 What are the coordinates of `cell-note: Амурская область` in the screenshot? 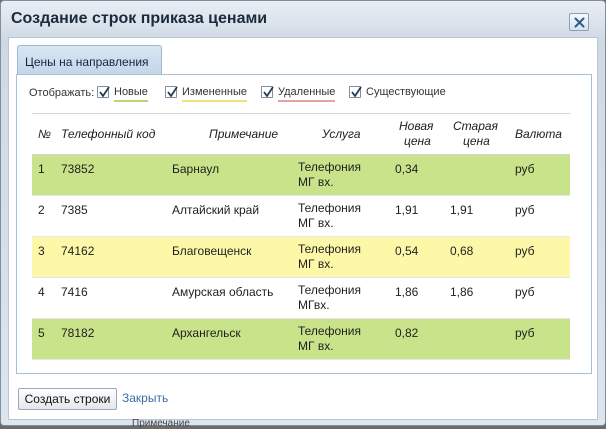 It's located at (223, 292).